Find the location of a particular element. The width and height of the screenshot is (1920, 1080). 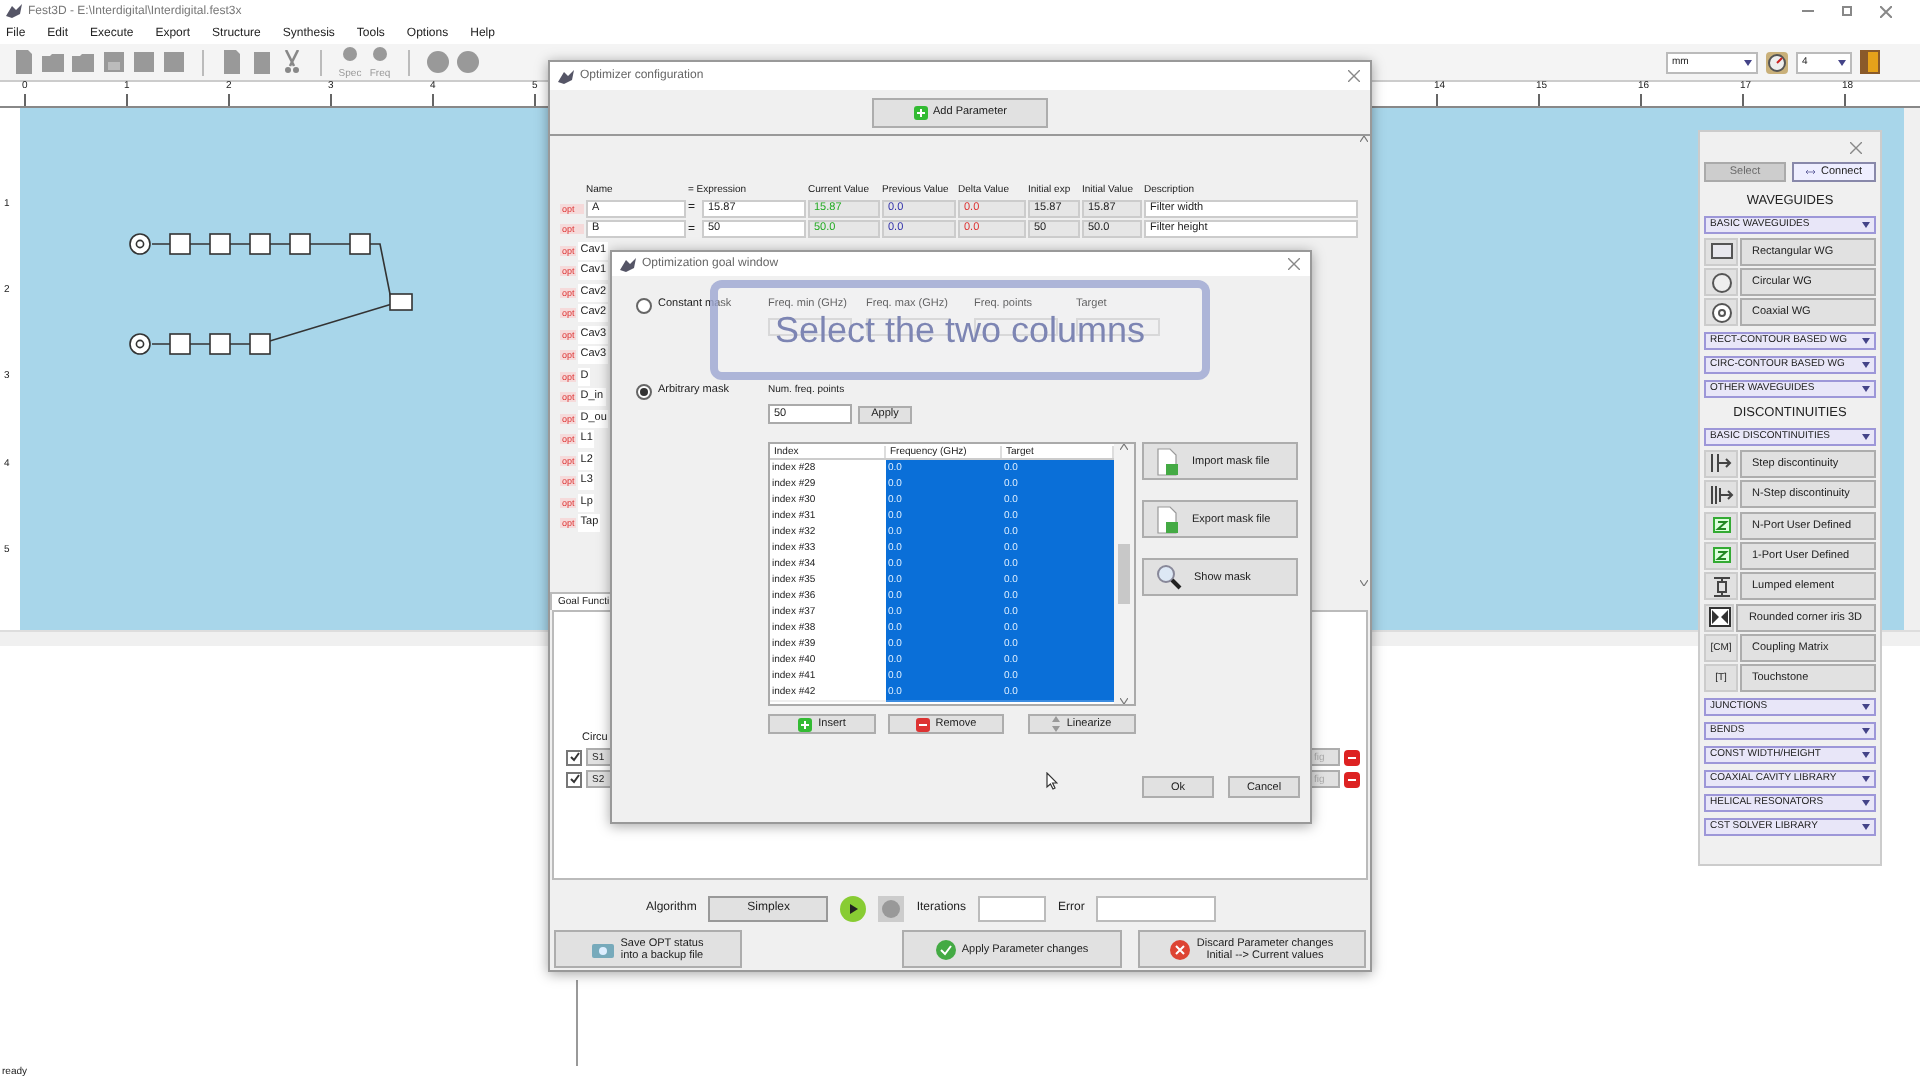

lumped-element-icon is located at coordinates (1721, 586).